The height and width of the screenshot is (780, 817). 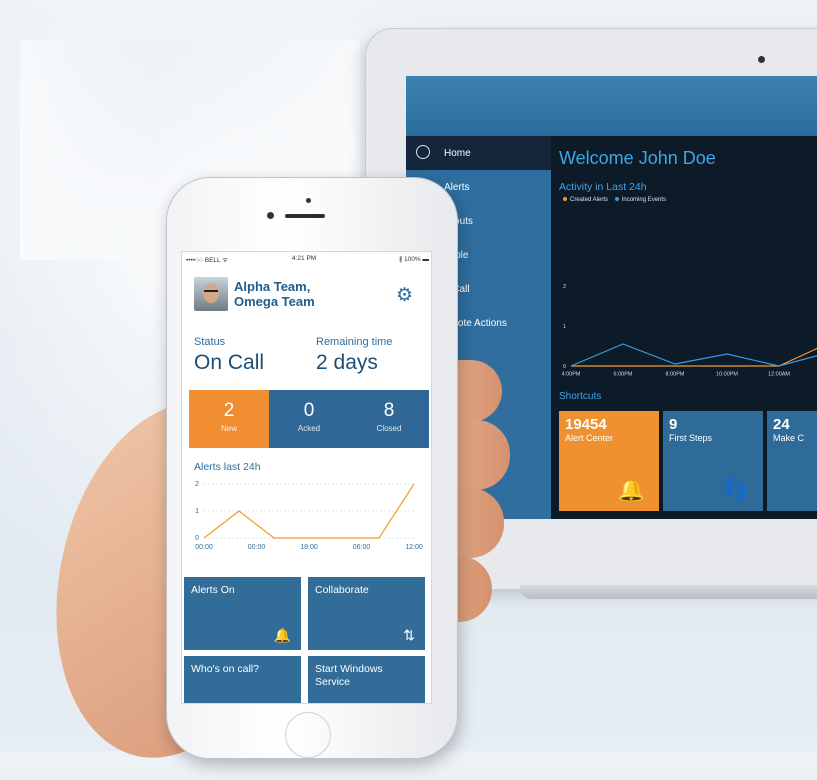 What do you see at coordinates (623, 375) in the screenshot?
I see `x-tick-label: 6:00PM` at bounding box center [623, 375].